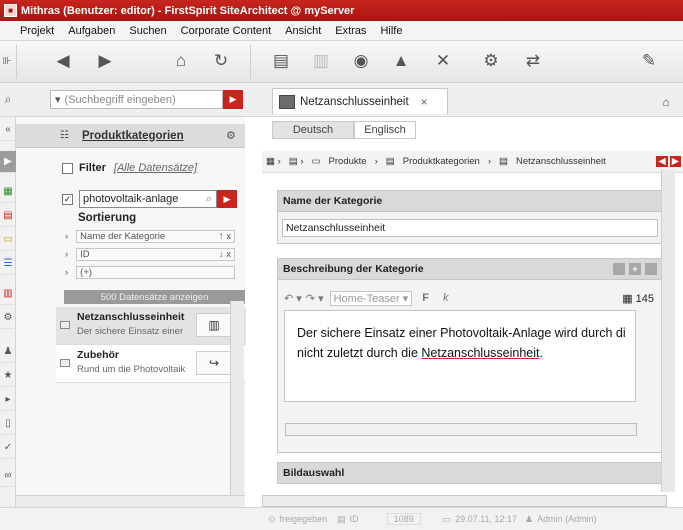 This screenshot has width=683, height=530. I want to click on editor-vertical-scrollbar, so click(668, 331).